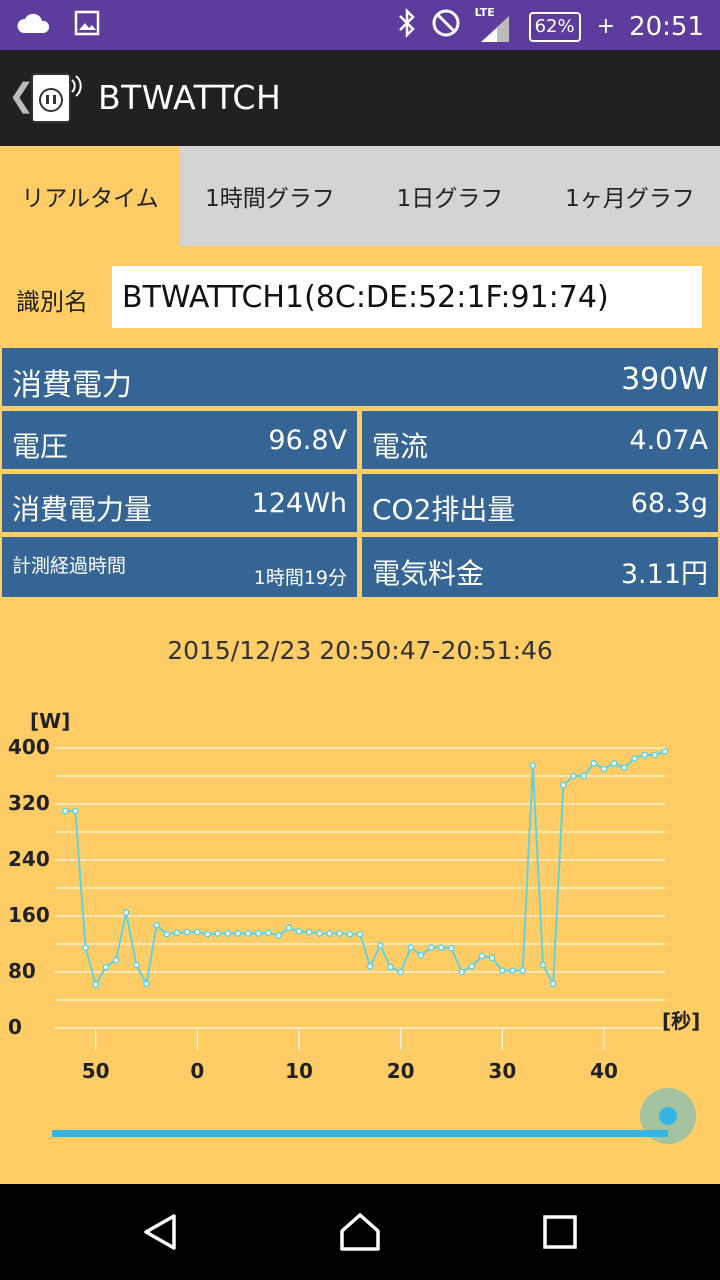 This screenshot has width=720, height=1280. Describe the element at coordinates (179, 503) in the screenshot. I see `energy-cell: 消費電力量 124Wh` at that location.